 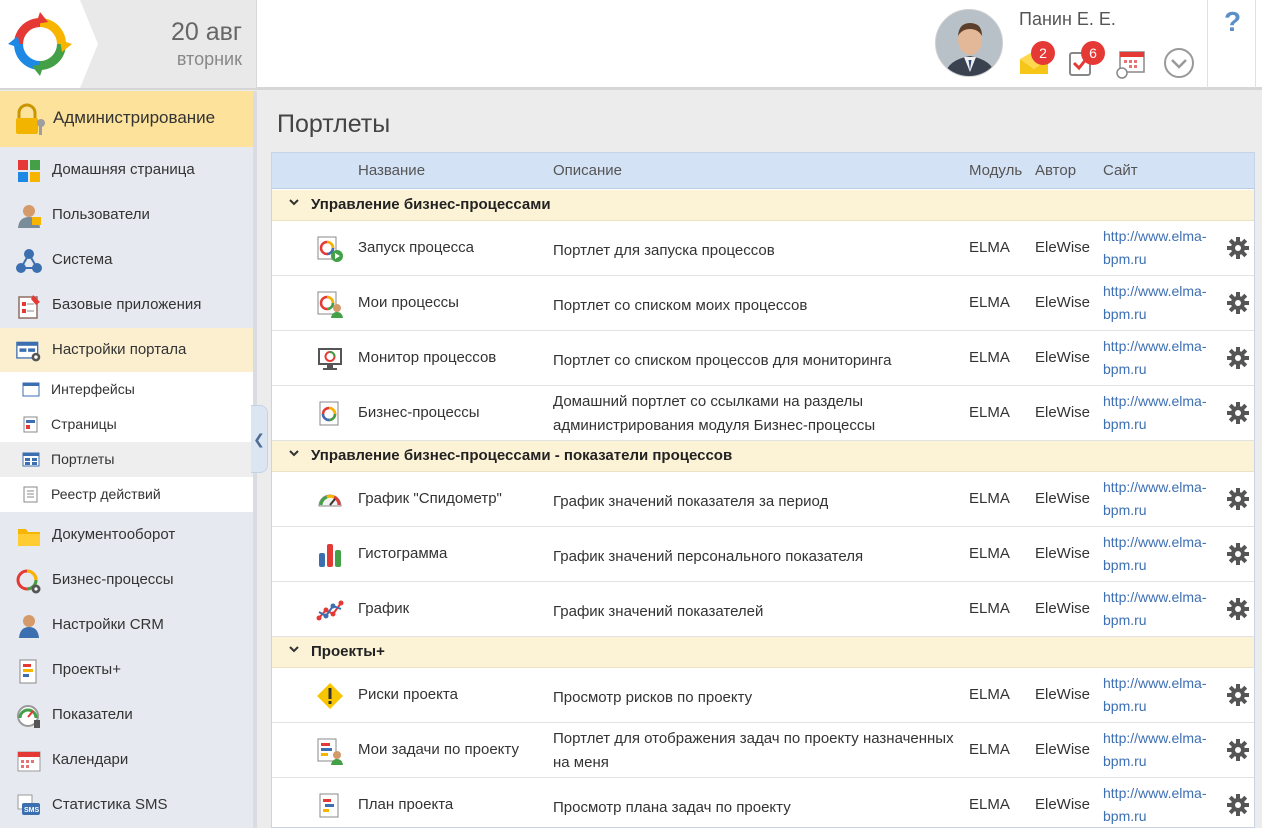 I want to click on group-header: Проекты+, so click(x=763, y=652).